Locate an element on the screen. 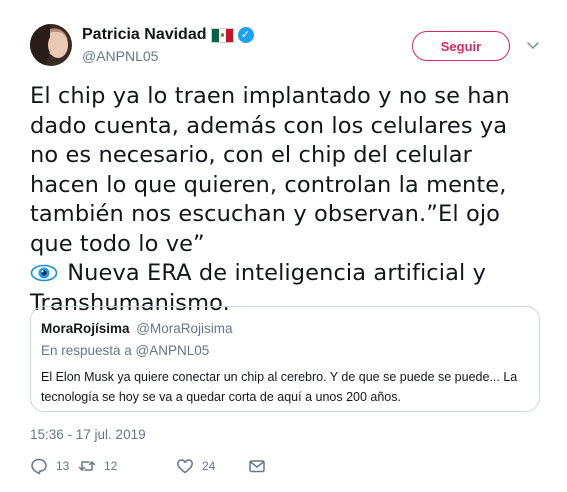  author-name-row: Patricia Navidad ✓ is located at coordinates (168, 35).